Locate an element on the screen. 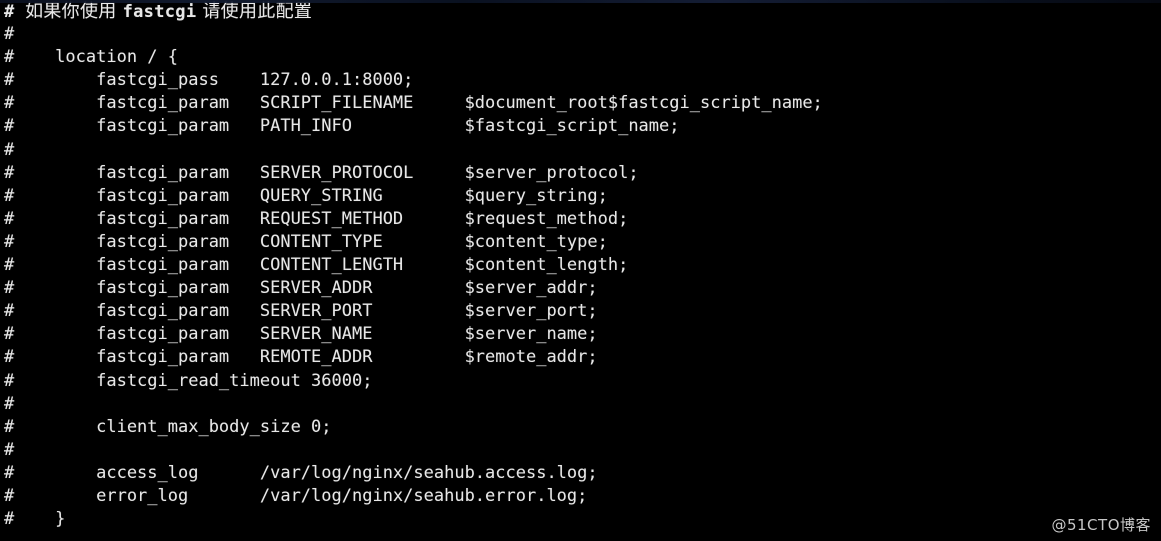  code-line: # 如果你使用 fastcgi 请使用此配置 is located at coordinates (580, 11).